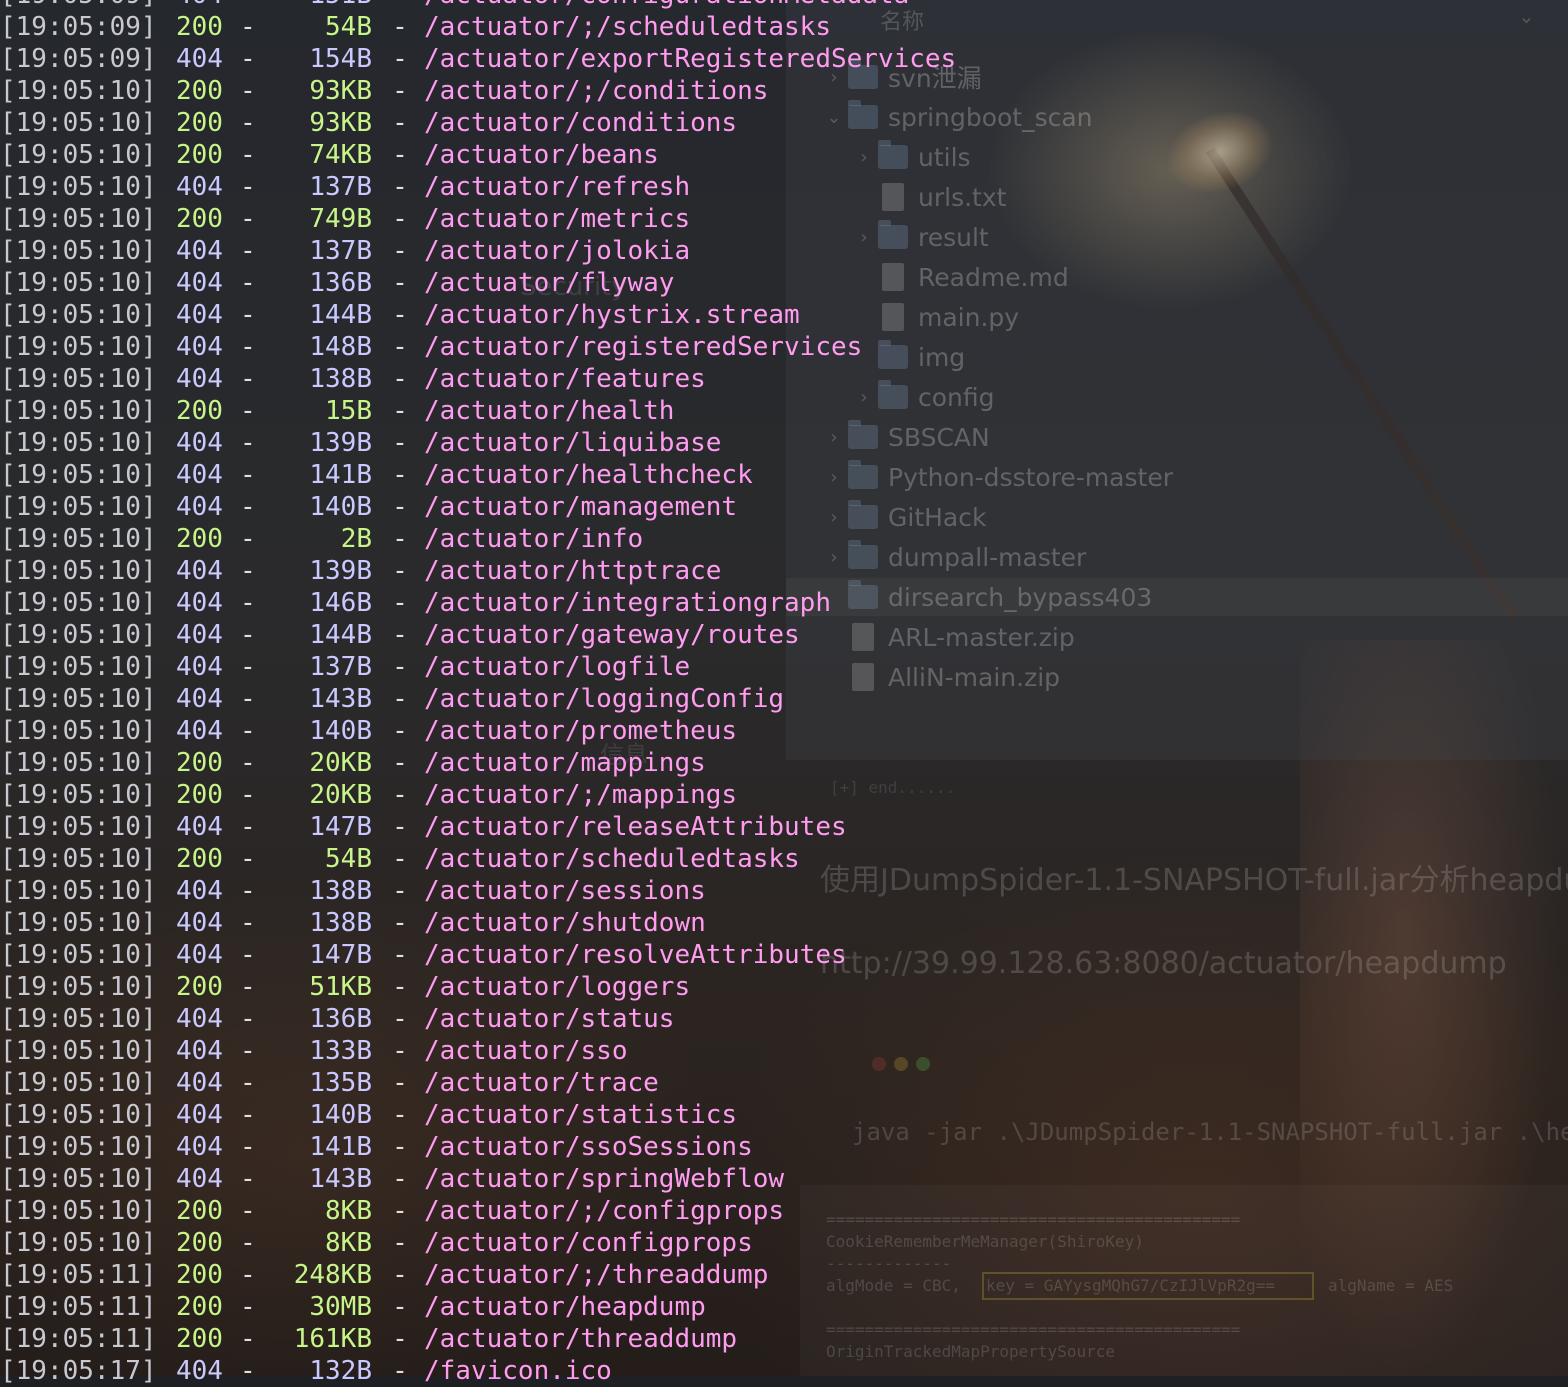  What do you see at coordinates (340, 443) in the screenshot?
I see `log-size: 139B` at bounding box center [340, 443].